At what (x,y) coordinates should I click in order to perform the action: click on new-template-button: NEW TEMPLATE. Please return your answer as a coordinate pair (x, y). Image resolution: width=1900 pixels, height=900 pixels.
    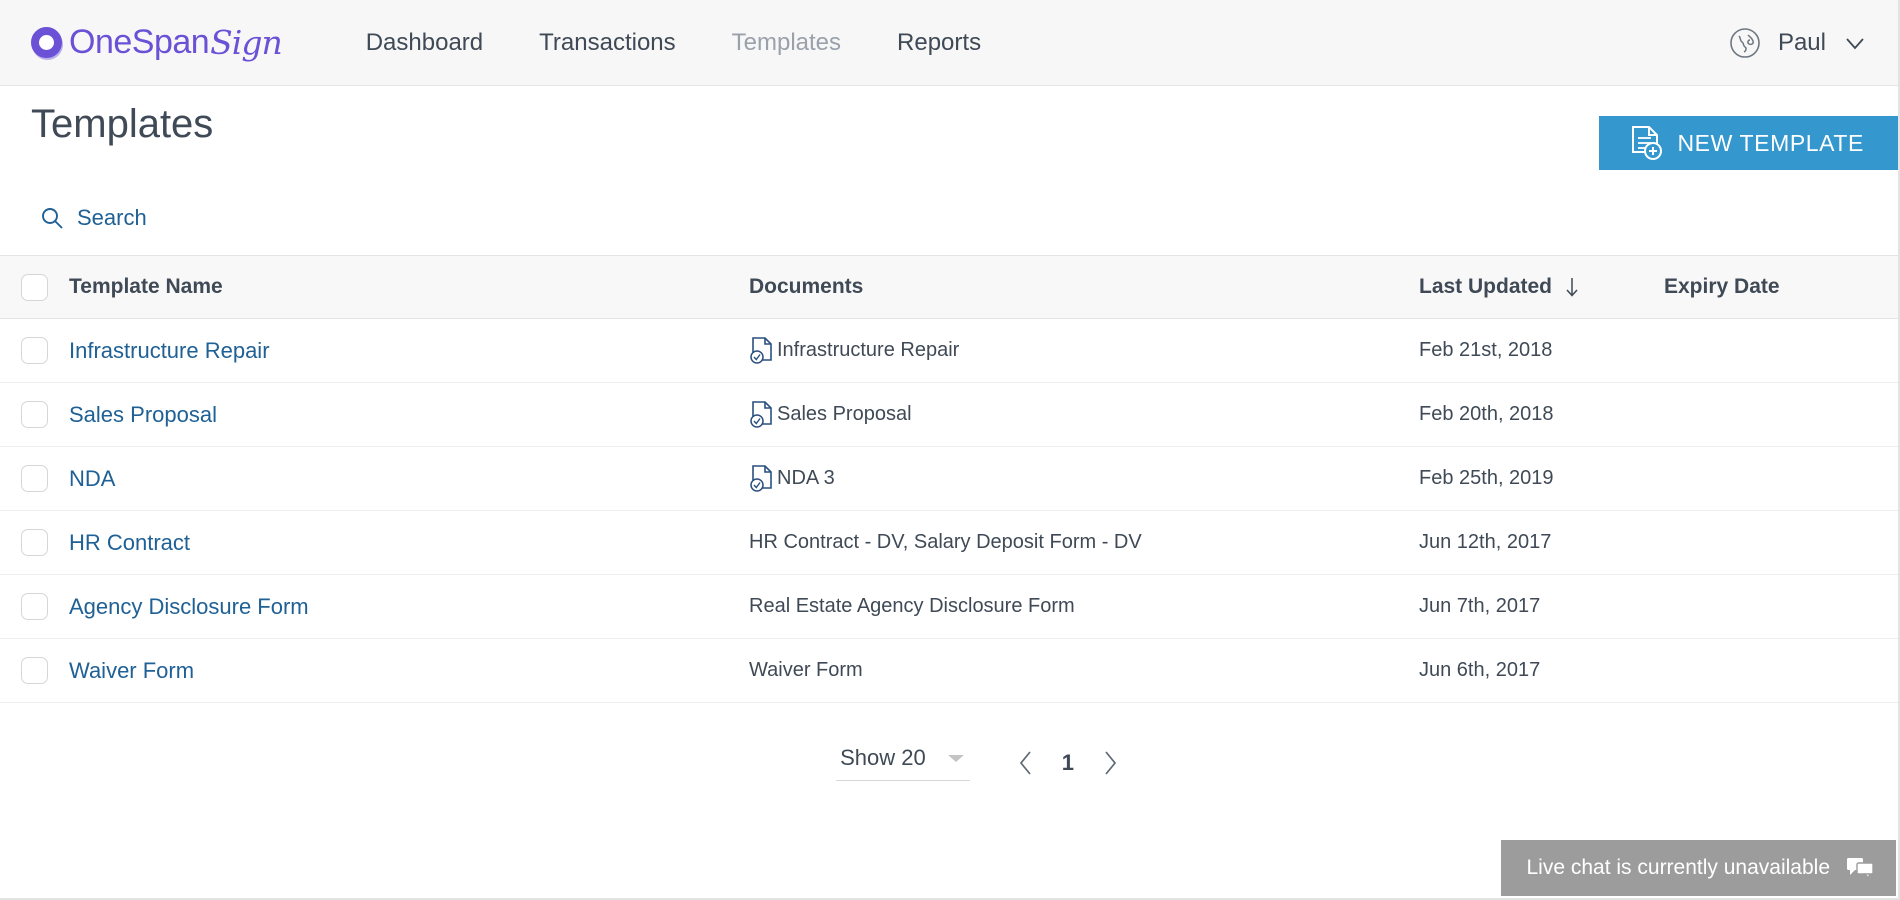
    Looking at the image, I should click on (1748, 143).